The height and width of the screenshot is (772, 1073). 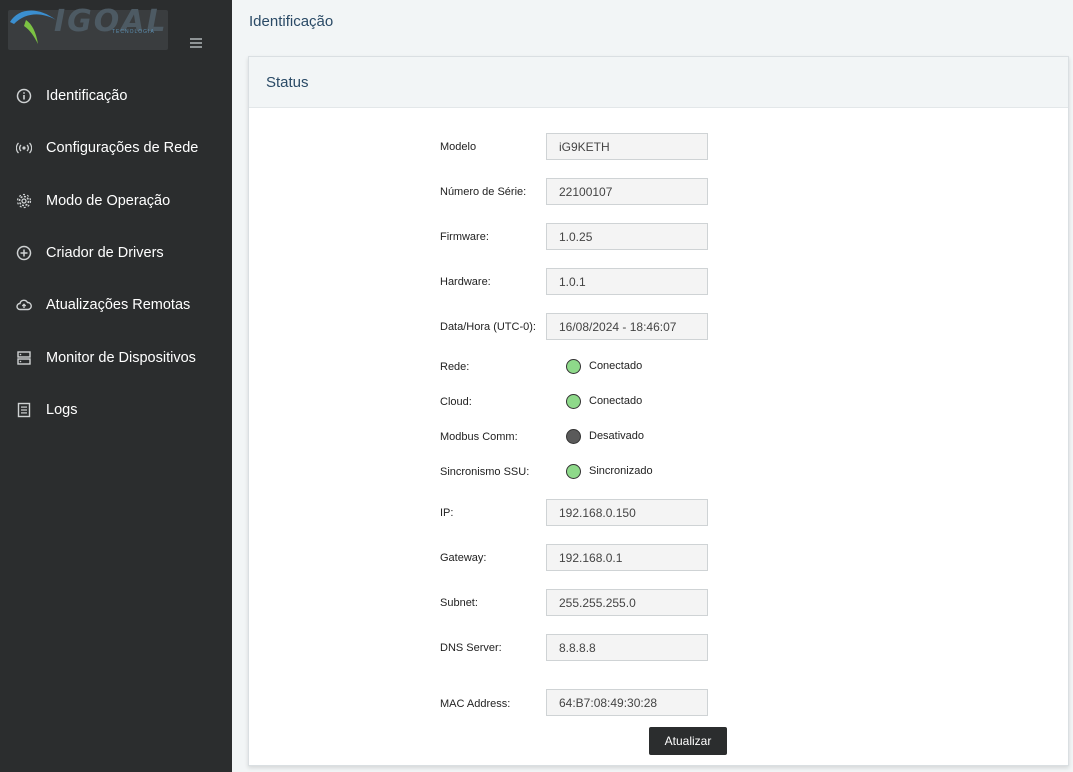 I want to click on dns-field, so click(x=627, y=647).